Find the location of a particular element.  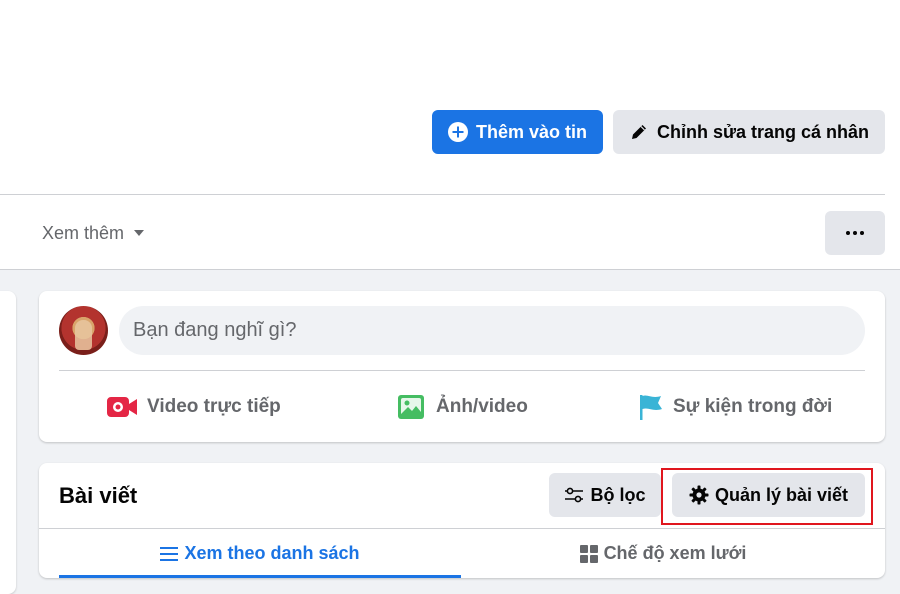

pencil-icon is located at coordinates (639, 132).